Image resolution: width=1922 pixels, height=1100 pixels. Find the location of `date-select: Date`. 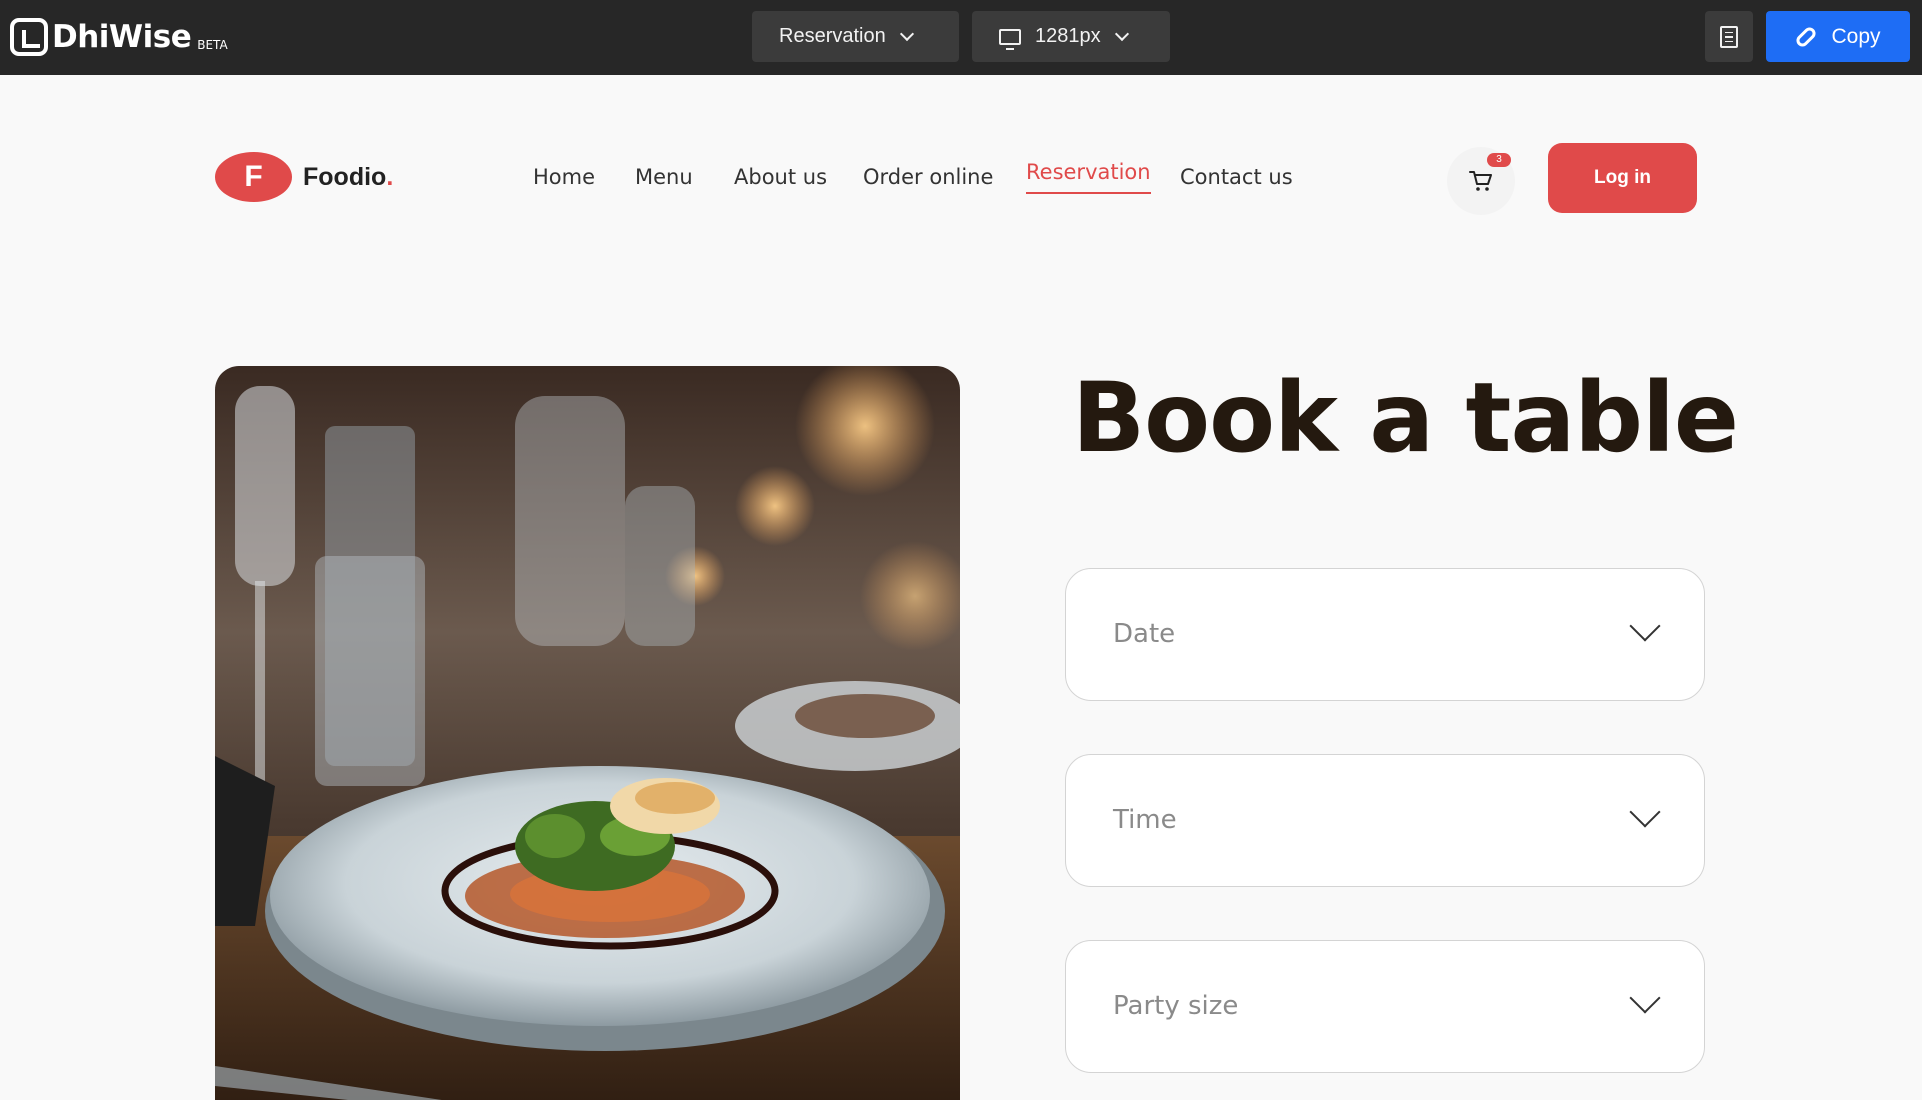

date-select: Date is located at coordinates (1385, 634).